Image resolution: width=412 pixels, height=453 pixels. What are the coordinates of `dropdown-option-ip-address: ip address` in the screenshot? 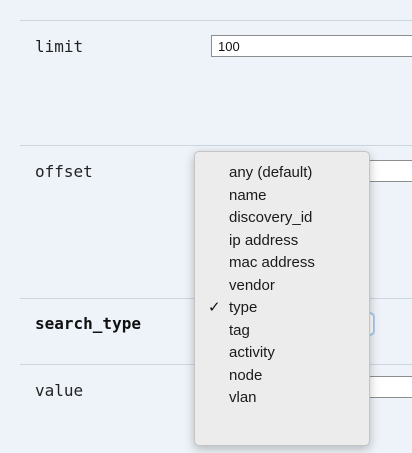 It's located at (282, 241).